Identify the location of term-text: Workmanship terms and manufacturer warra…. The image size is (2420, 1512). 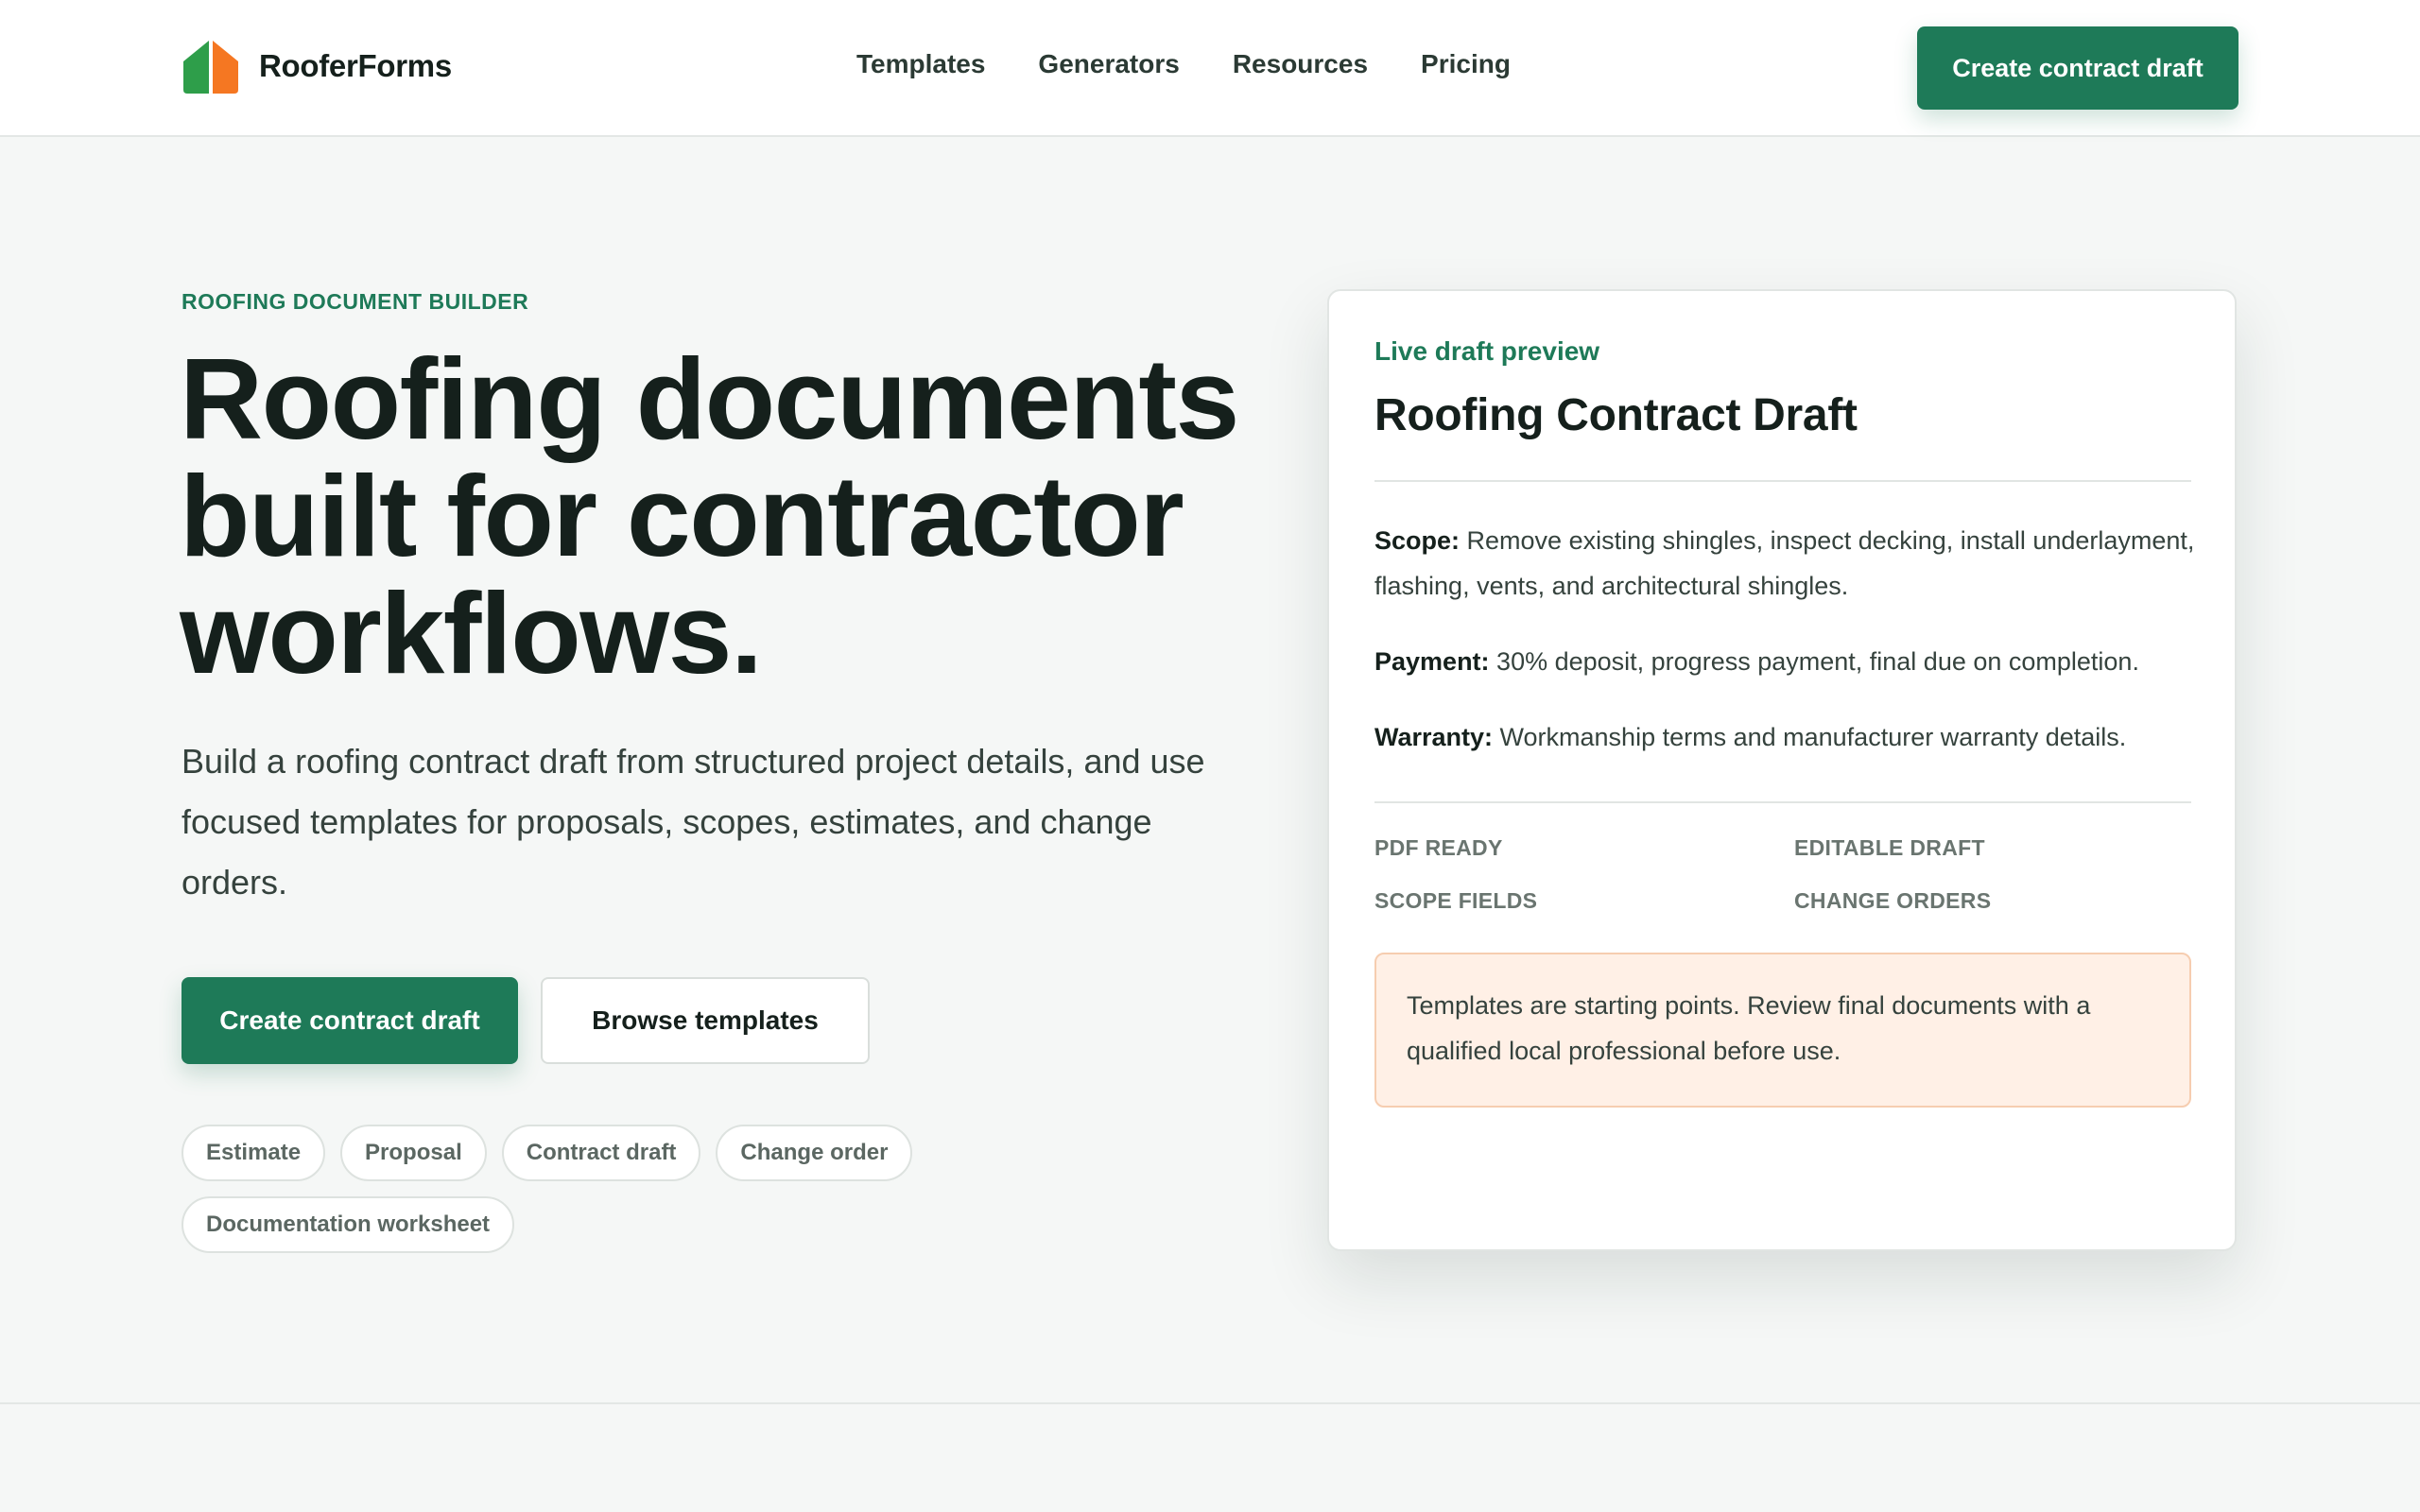
(1810, 737).